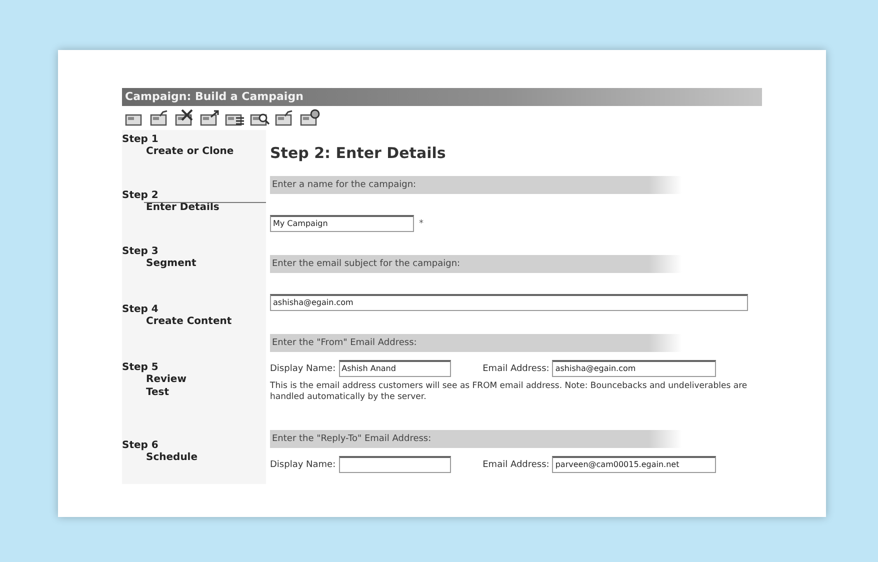 This screenshot has width=878, height=562. Describe the element at coordinates (171, 263) in the screenshot. I see `step-link: Segment` at that location.